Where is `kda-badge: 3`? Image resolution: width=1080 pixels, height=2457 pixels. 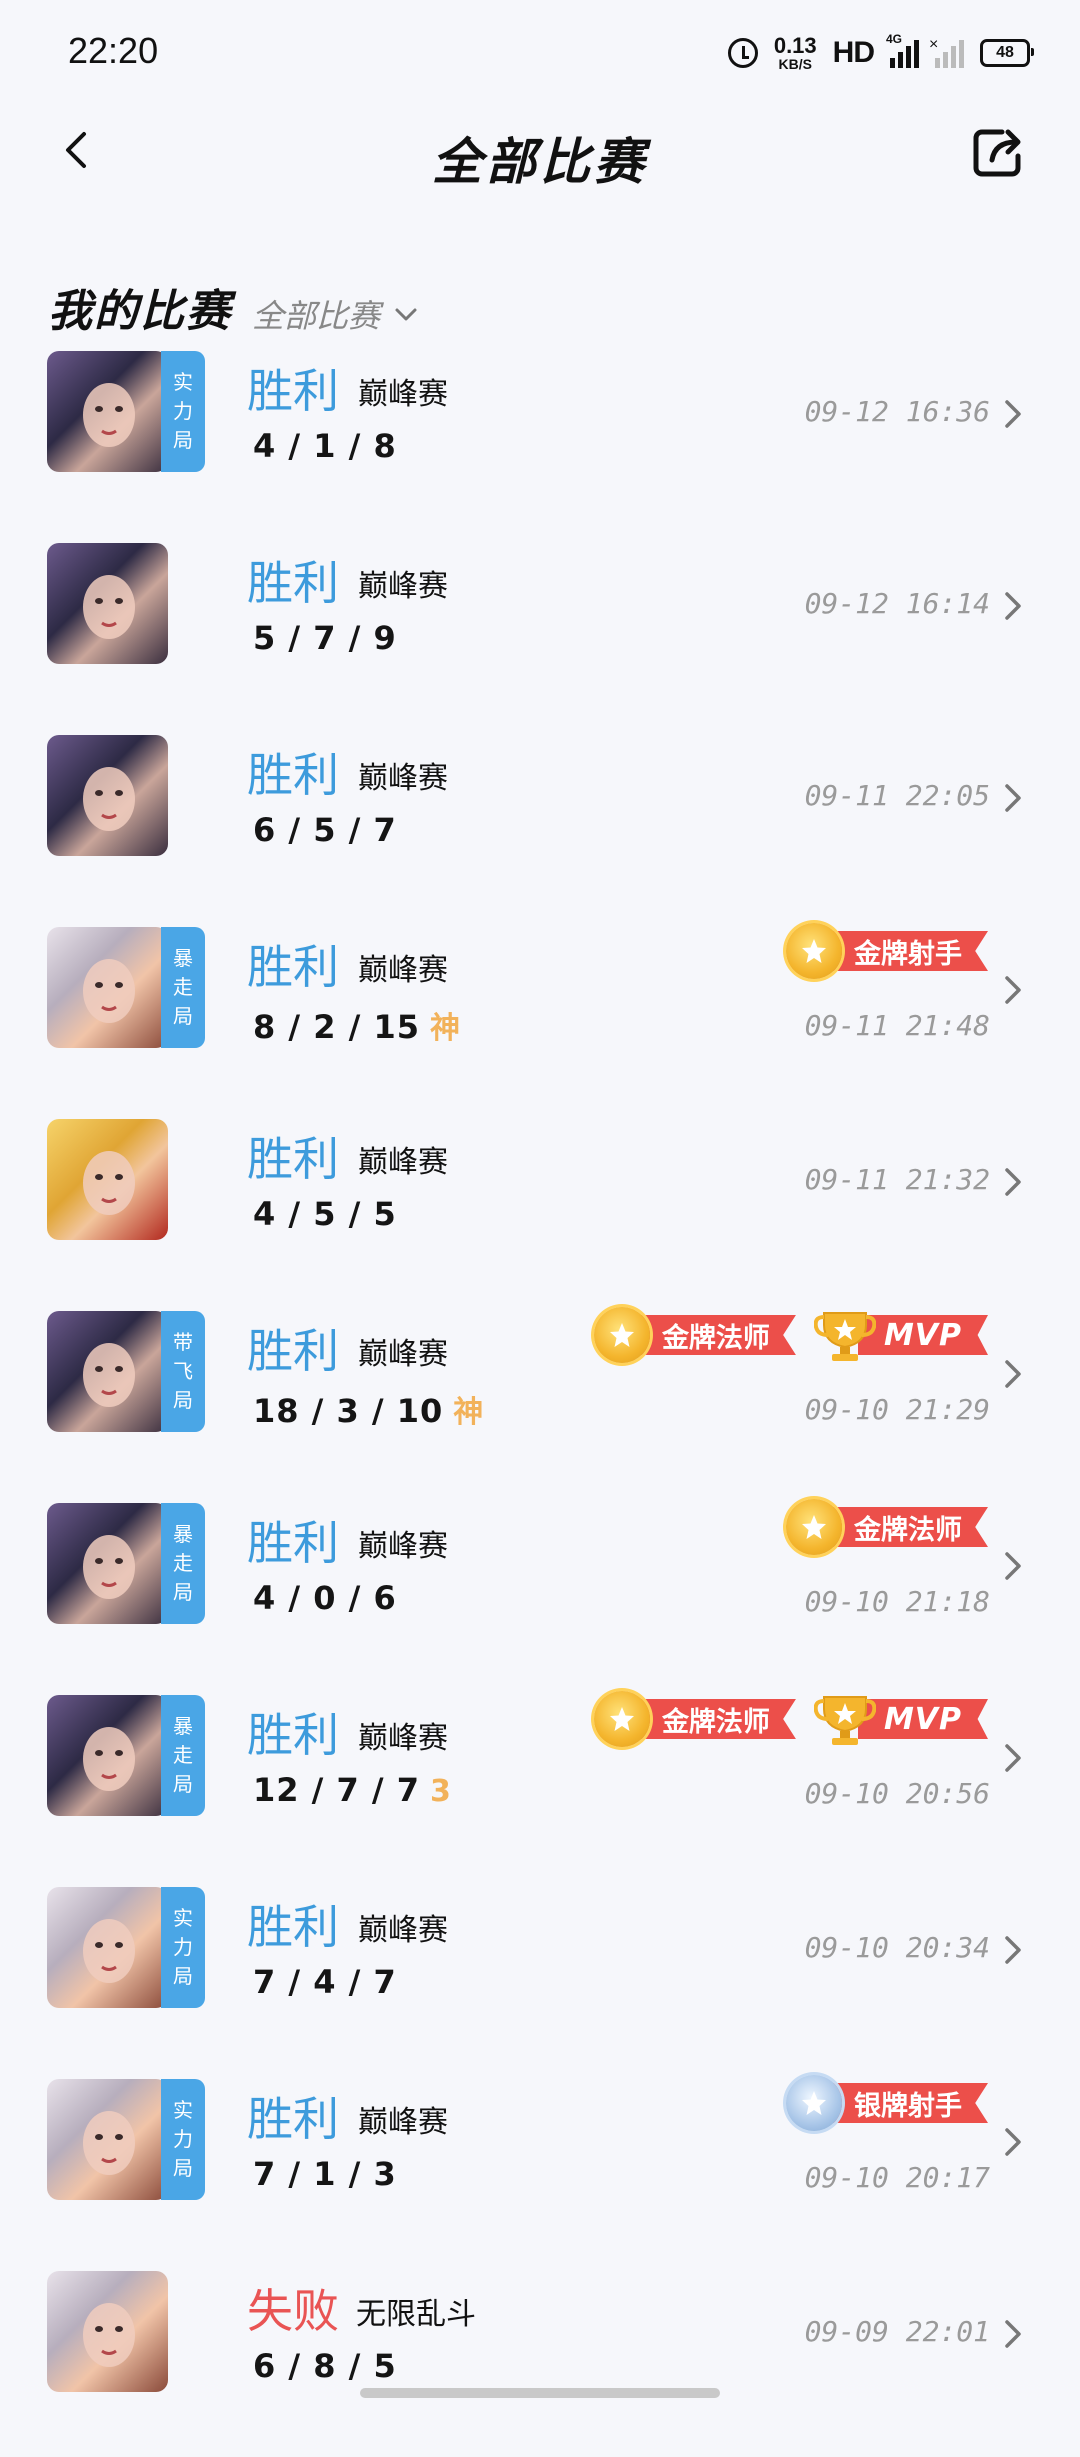
kda-badge: 3 is located at coordinates (440, 1791).